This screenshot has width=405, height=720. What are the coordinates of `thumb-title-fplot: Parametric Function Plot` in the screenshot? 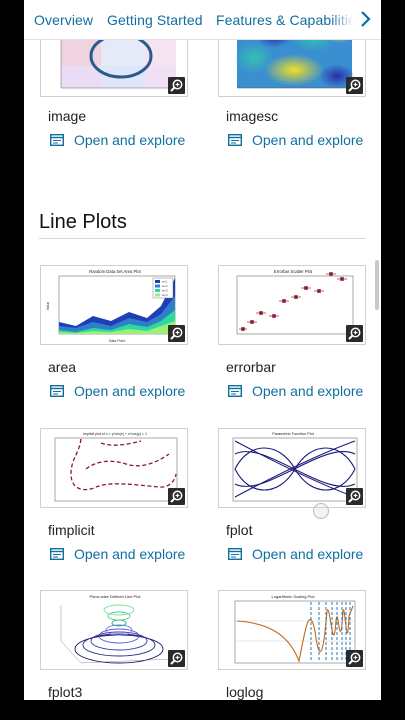 It's located at (293, 434).